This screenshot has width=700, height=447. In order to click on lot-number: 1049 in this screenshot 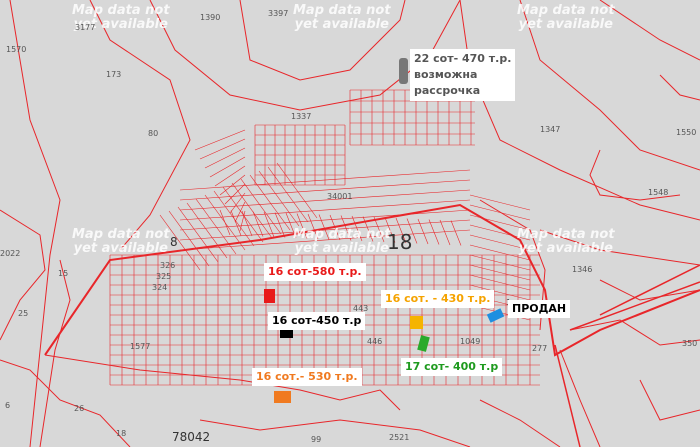, I will do `click(470, 341)`.